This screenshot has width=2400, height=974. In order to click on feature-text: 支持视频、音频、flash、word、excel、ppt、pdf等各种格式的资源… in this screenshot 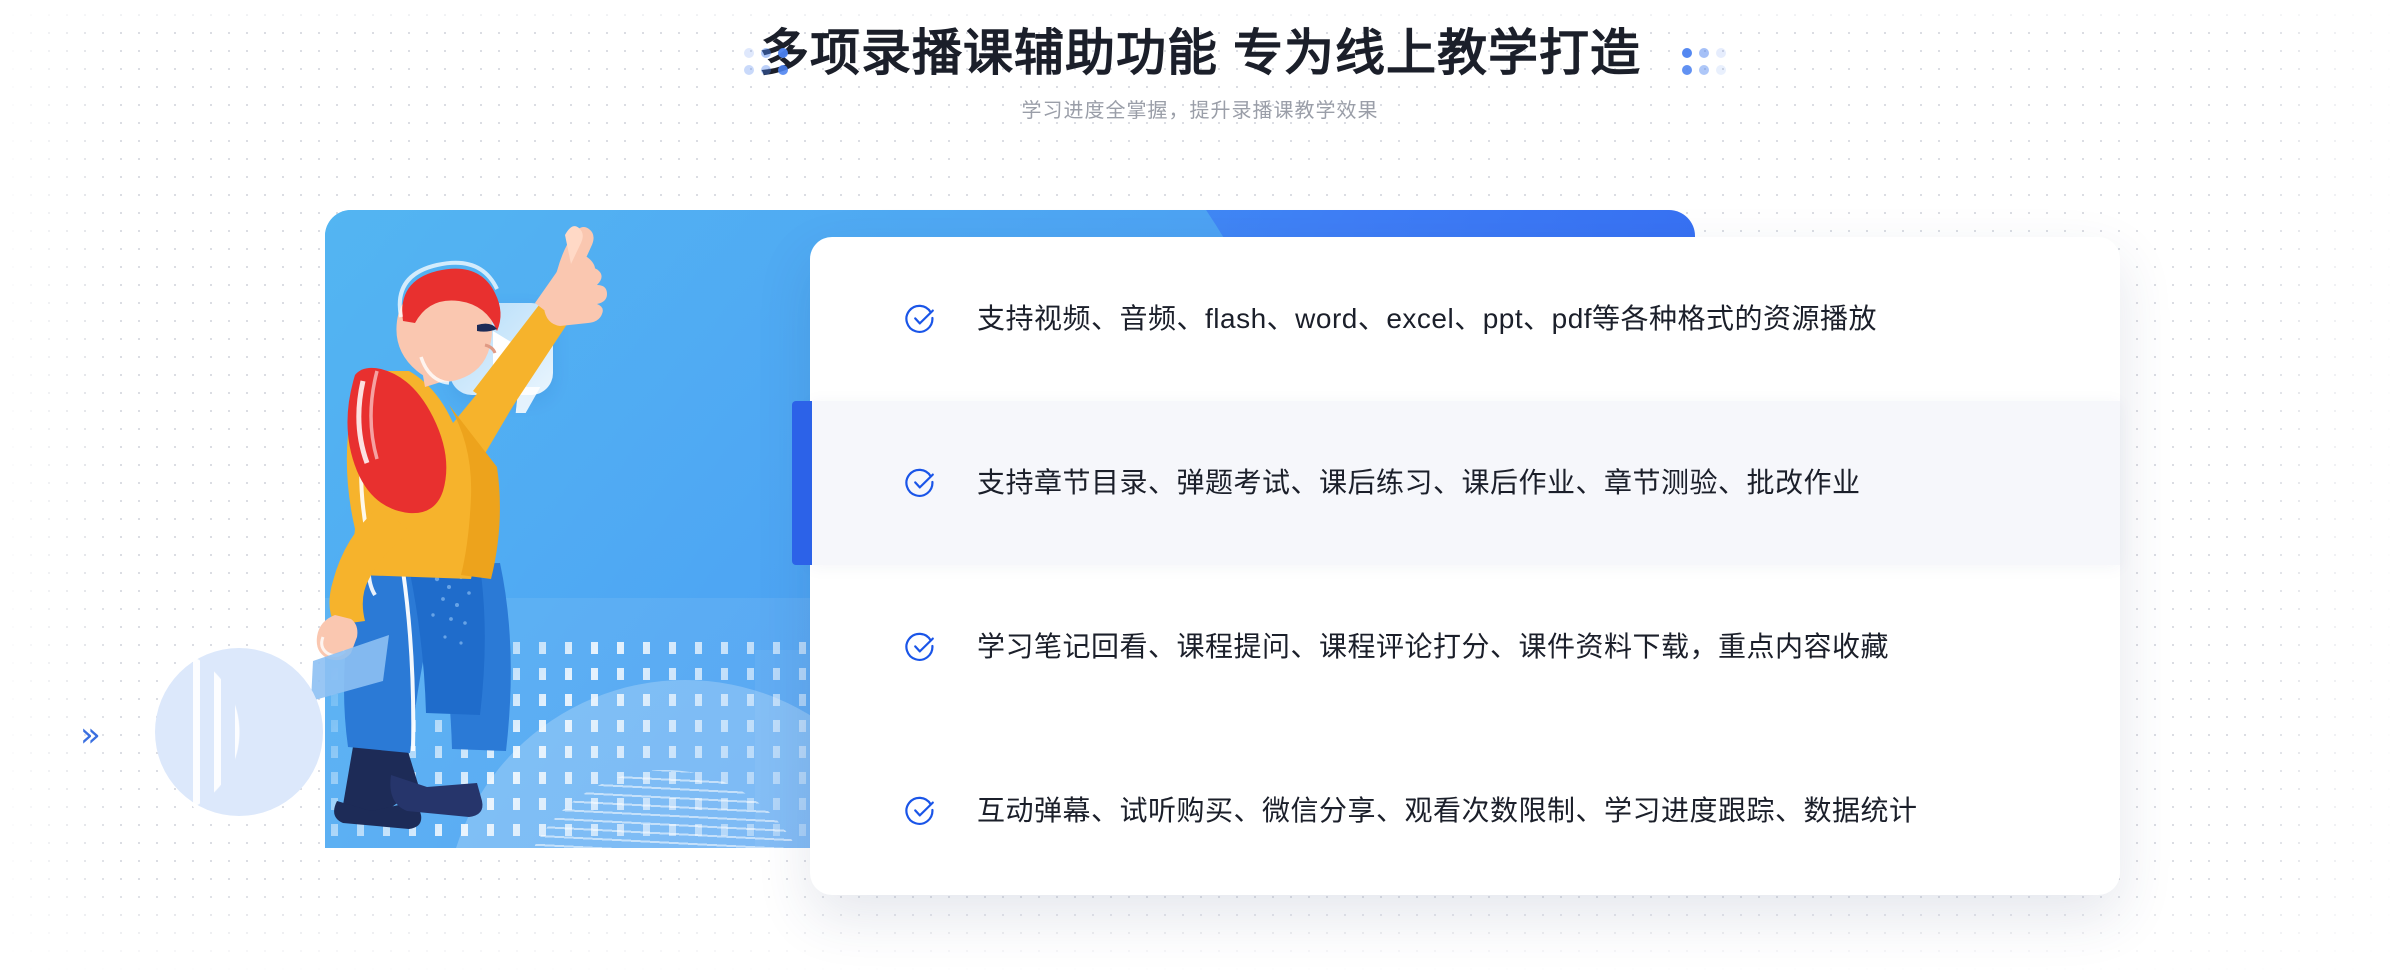, I will do `click(1427, 318)`.